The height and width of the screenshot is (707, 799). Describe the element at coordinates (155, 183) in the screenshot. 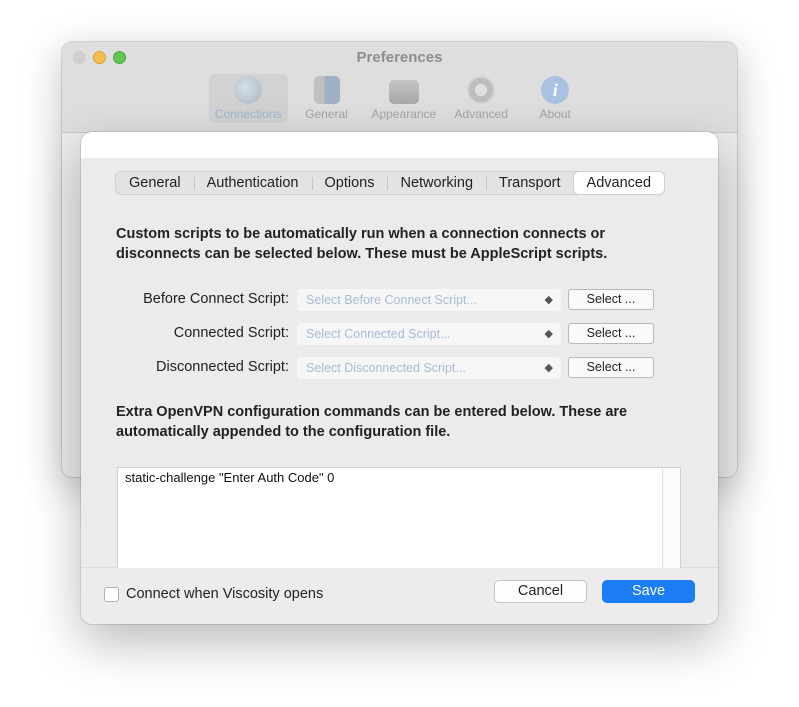

I see `tab-general: General` at that location.